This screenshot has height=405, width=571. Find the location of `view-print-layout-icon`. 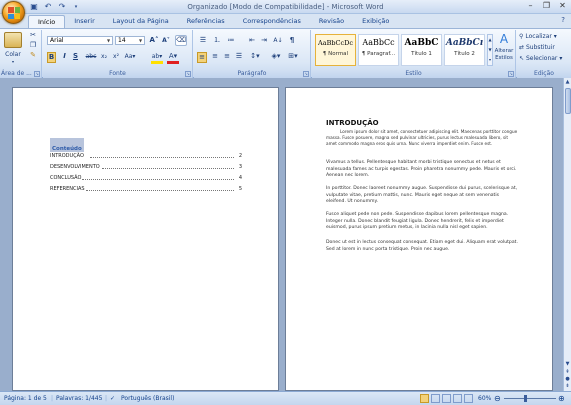

view-print-layout-icon is located at coordinates (424, 398).